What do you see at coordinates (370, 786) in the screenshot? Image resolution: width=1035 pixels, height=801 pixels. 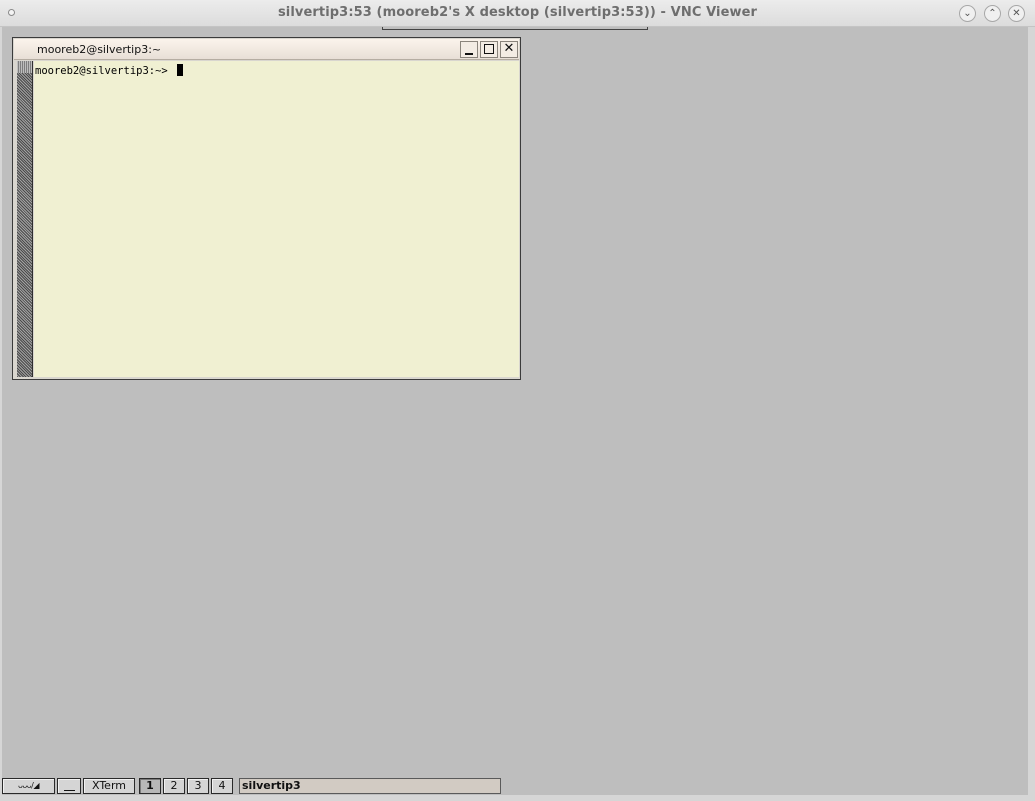 I see `taskbar-hostname: silvertip3` at bounding box center [370, 786].